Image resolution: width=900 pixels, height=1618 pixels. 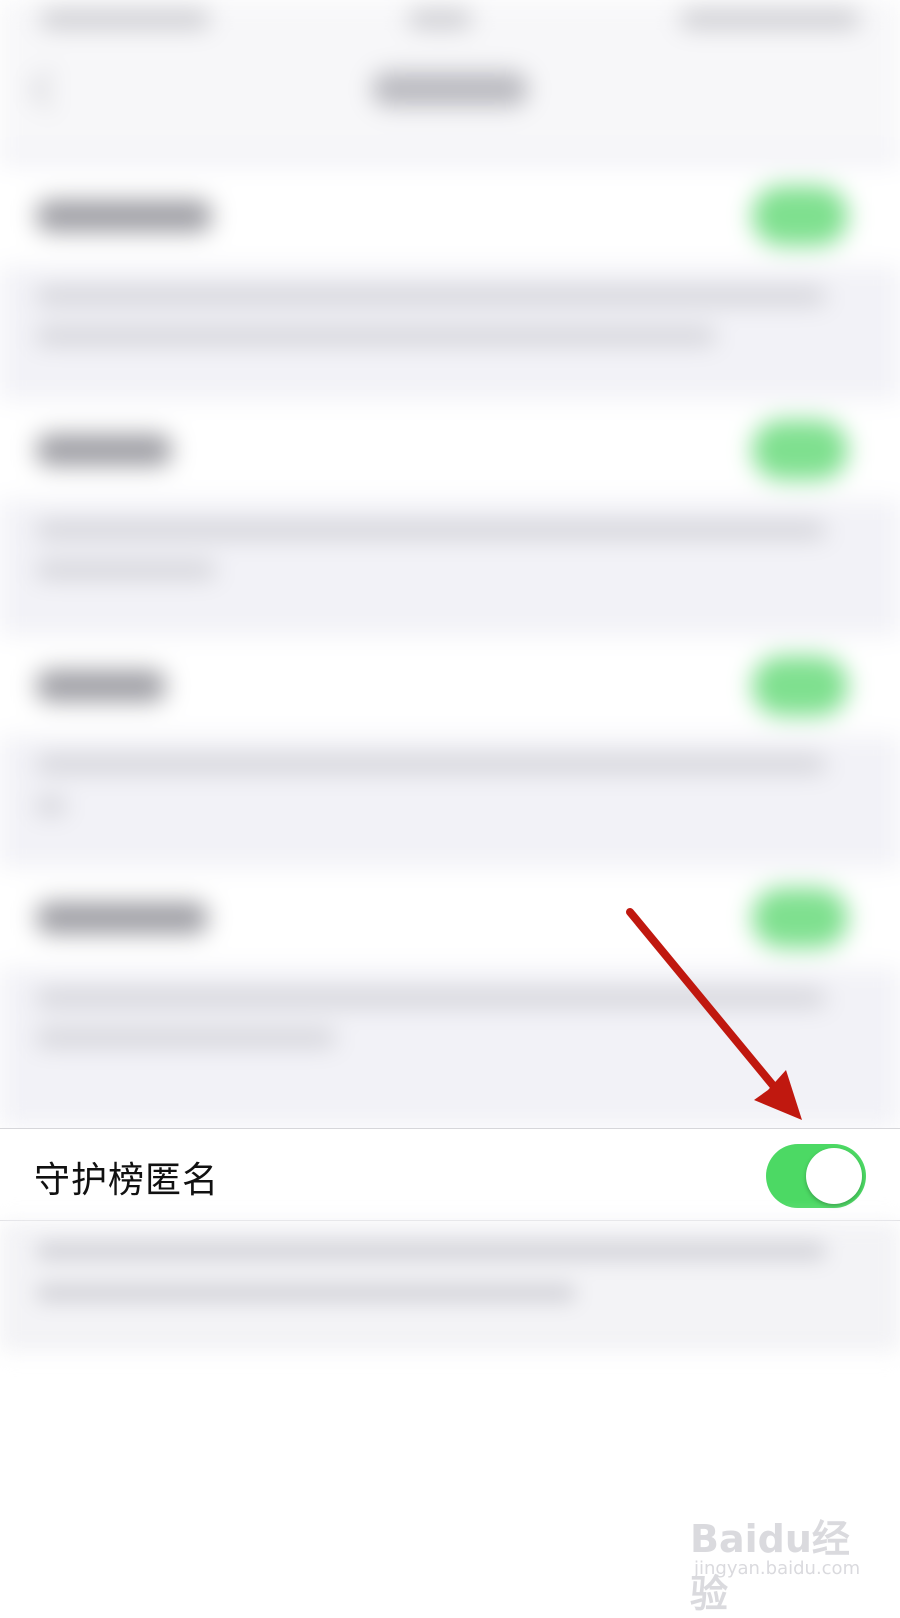 I want to click on setting-label: 守护榜匿名, so click(x=127, y=1180).